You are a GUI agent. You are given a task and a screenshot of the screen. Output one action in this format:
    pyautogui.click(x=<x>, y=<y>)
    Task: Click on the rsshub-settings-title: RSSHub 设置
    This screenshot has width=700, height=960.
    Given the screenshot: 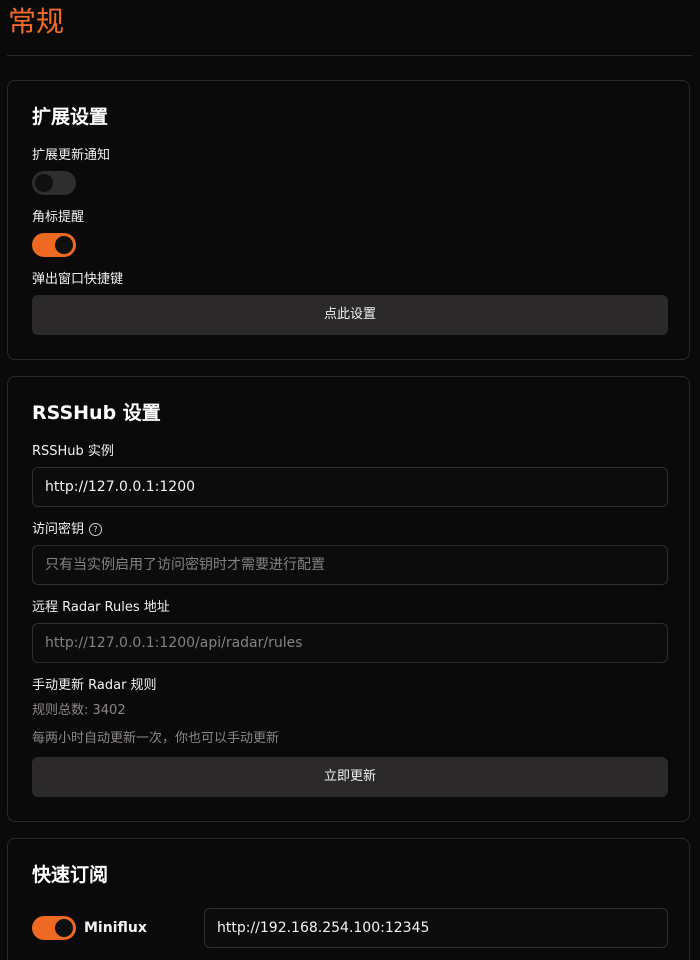 What is the action you would take?
    pyautogui.click(x=96, y=413)
    